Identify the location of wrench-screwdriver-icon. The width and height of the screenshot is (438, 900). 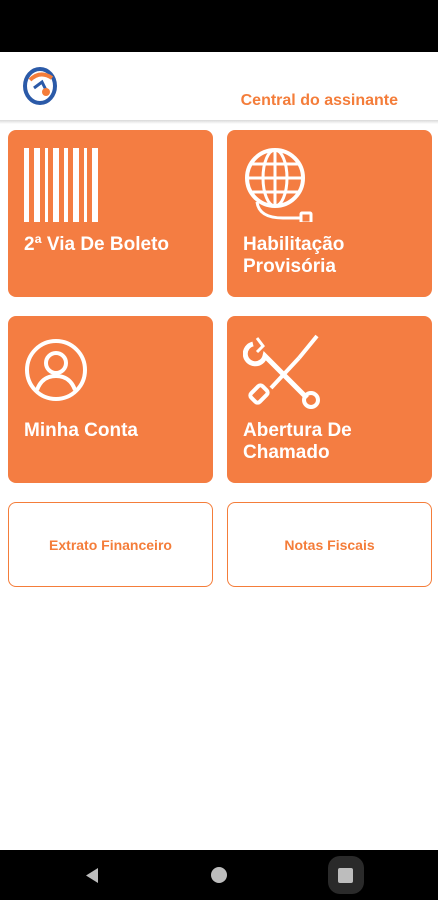
(281, 371).